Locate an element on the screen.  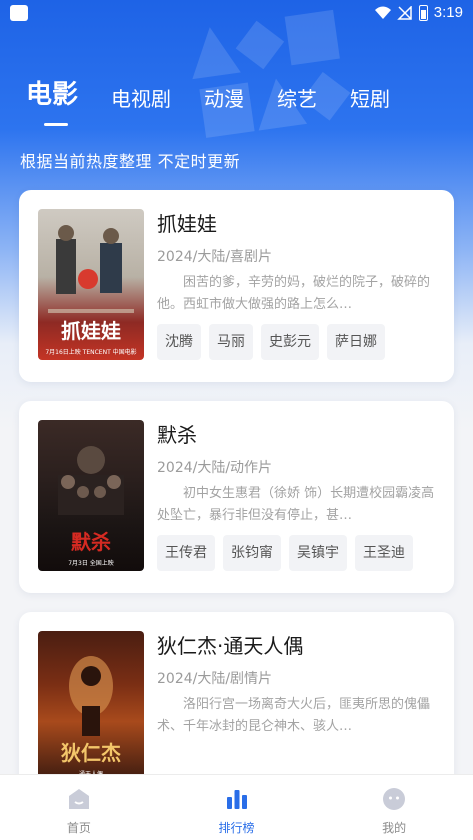
tab-anime: 动漫 is located at coordinates (224, 99).